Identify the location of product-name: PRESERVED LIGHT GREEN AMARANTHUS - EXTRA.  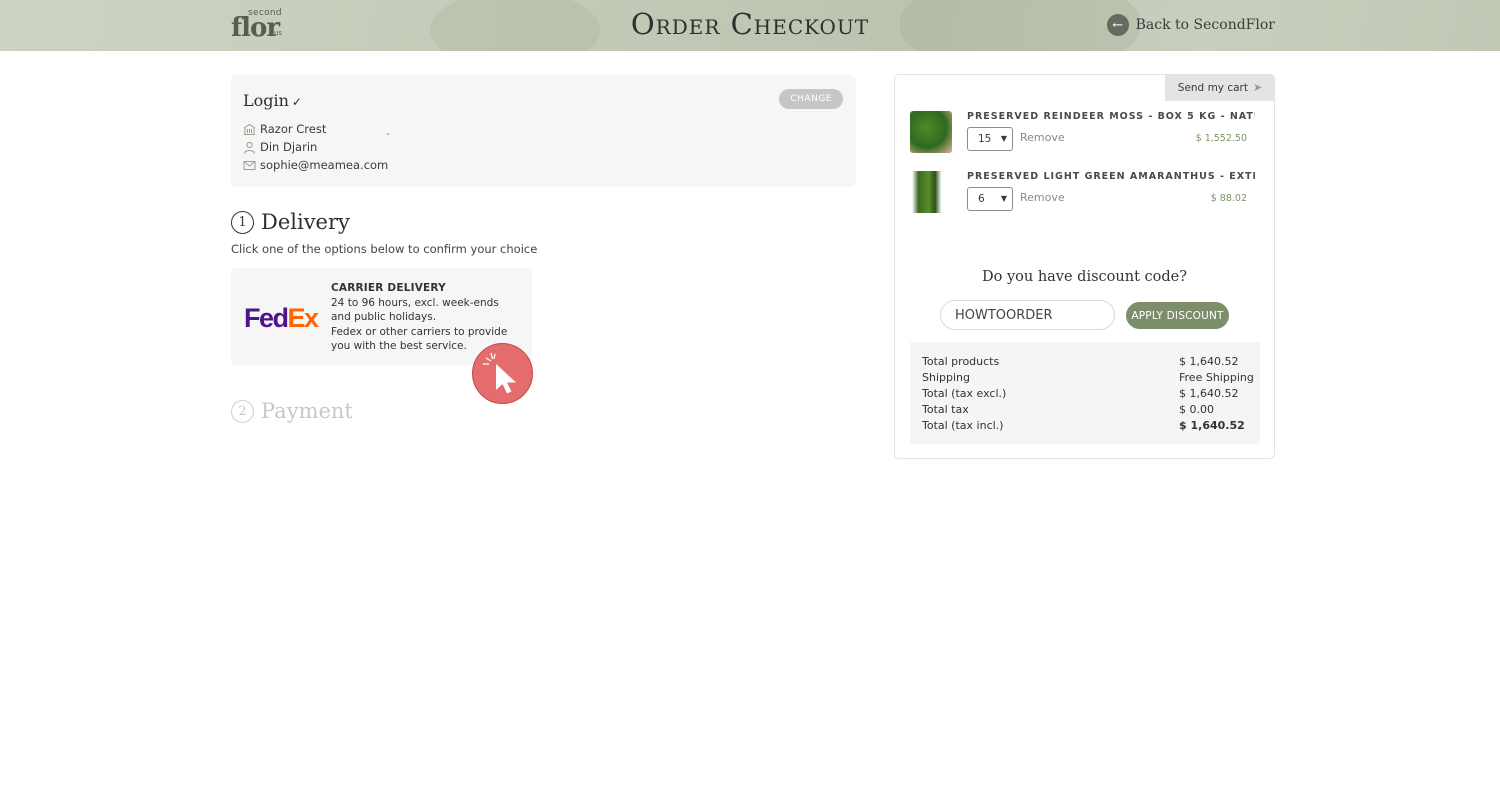
(1111, 176).